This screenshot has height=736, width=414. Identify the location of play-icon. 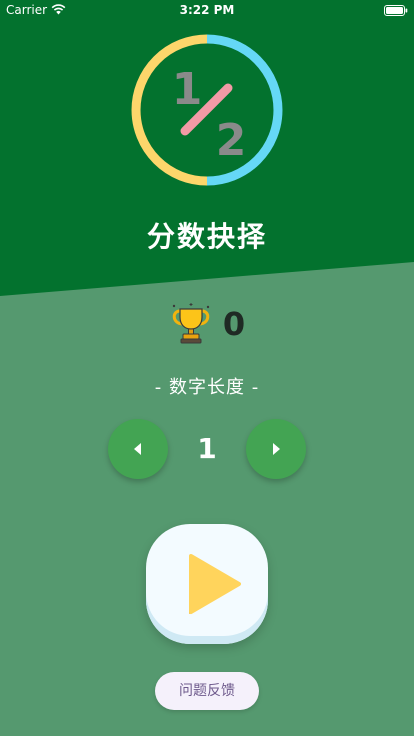
(215, 584).